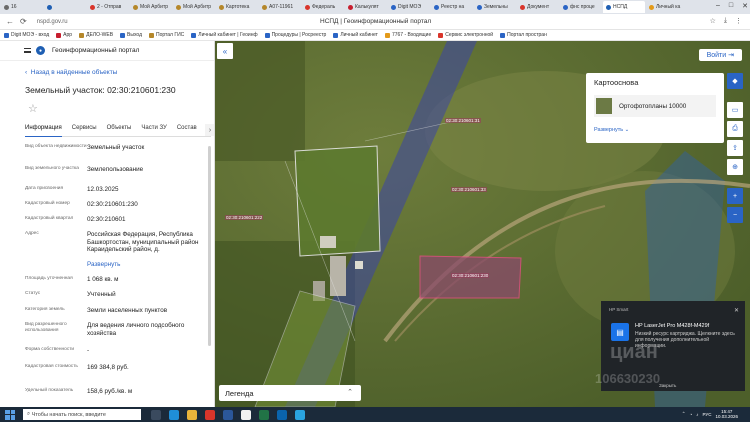 The image size is (750, 422). What do you see at coordinates (224, 35) in the screenshot?
I see `bookmark-item: Личный кабинет | Геоинф` at bounding box center [224, 35].